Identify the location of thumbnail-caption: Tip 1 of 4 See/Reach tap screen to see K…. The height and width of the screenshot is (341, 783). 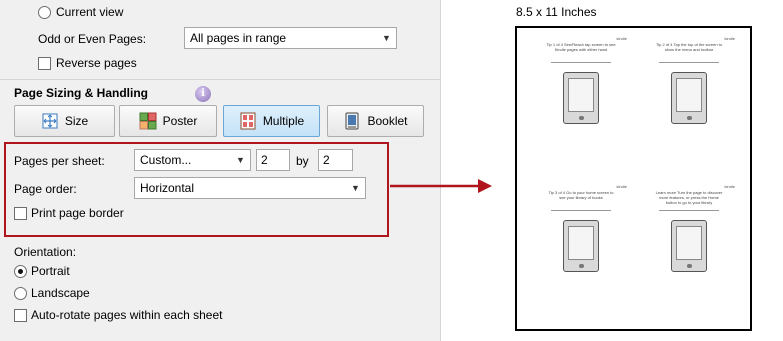
(581, 47).